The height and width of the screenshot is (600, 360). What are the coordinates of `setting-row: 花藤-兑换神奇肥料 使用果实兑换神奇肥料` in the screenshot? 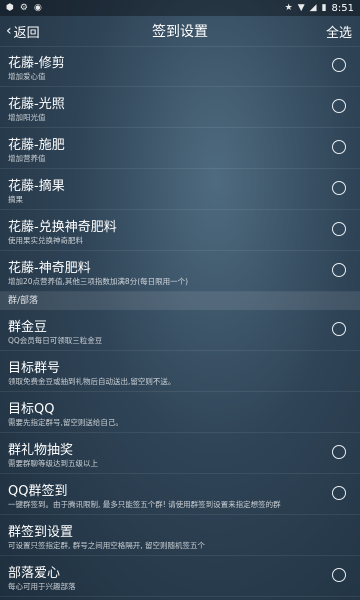 It's located at (180, 230).